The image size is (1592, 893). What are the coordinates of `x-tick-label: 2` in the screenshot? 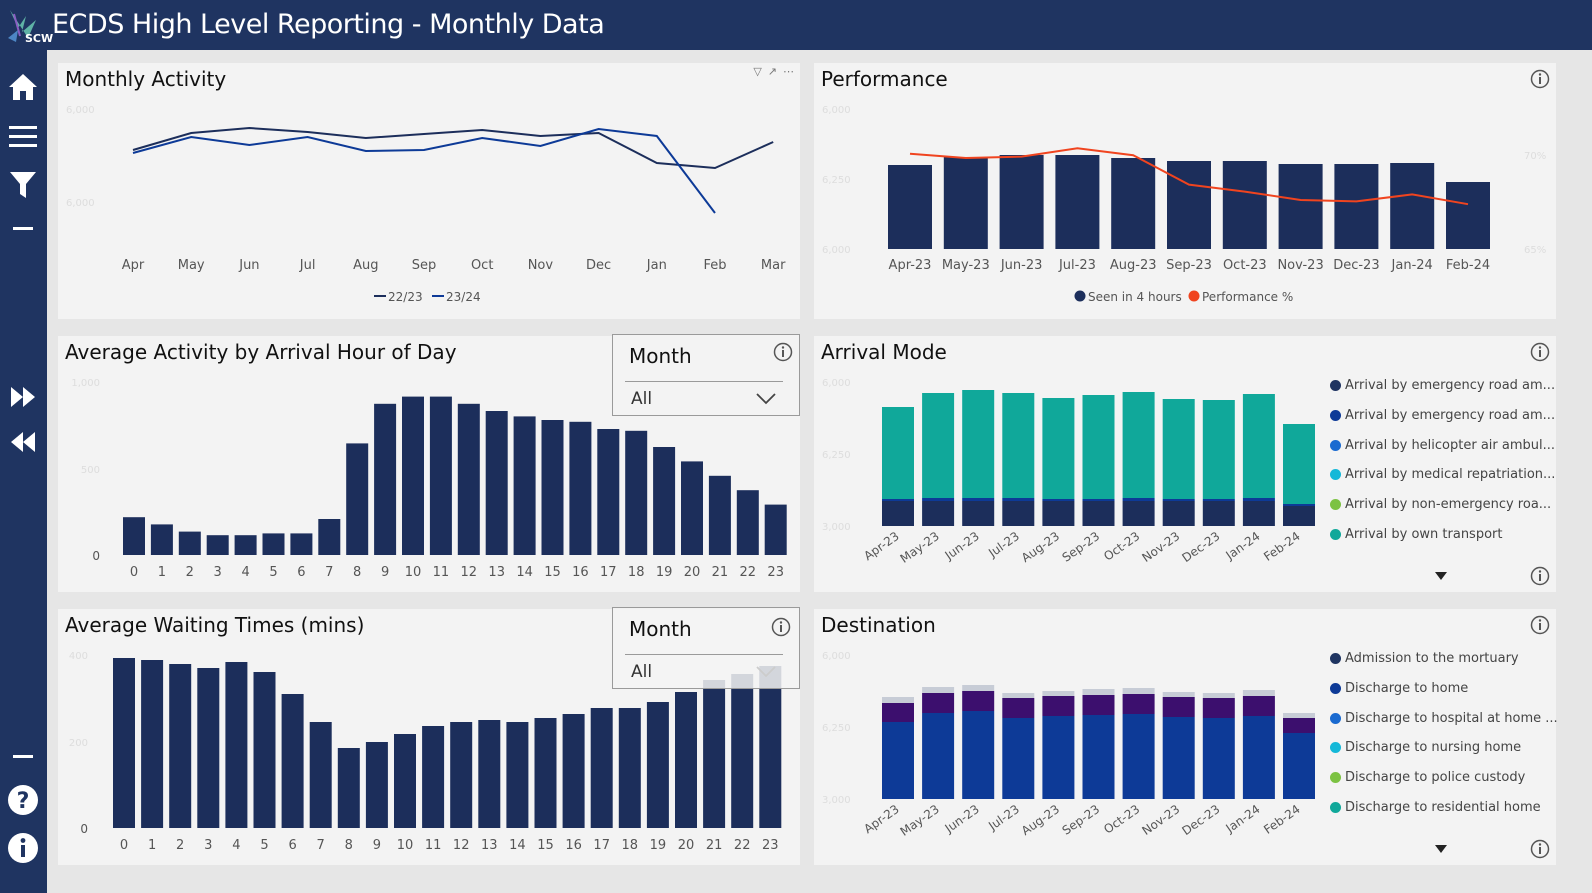 It's located at (180, 845).